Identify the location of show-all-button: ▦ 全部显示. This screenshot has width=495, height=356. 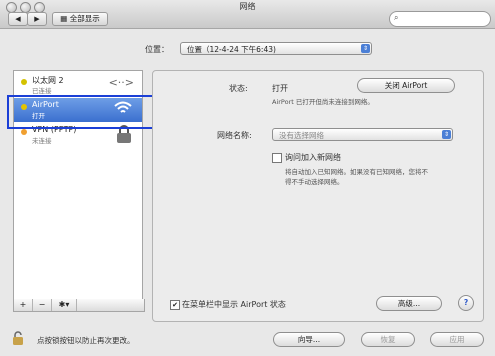
(80, 19).